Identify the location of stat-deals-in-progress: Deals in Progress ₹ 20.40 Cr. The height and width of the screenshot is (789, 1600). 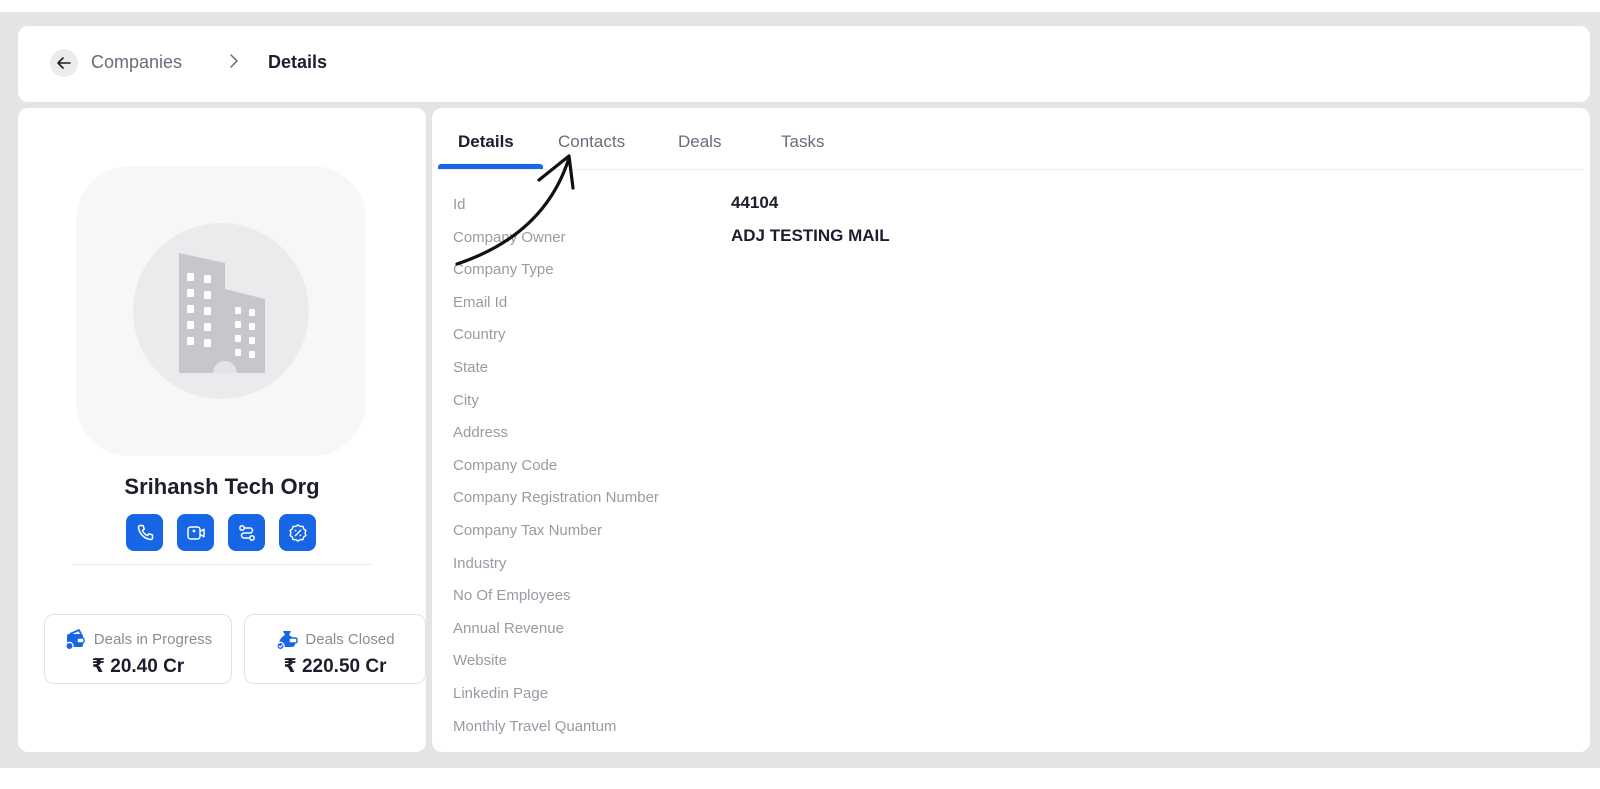
(138, 649).